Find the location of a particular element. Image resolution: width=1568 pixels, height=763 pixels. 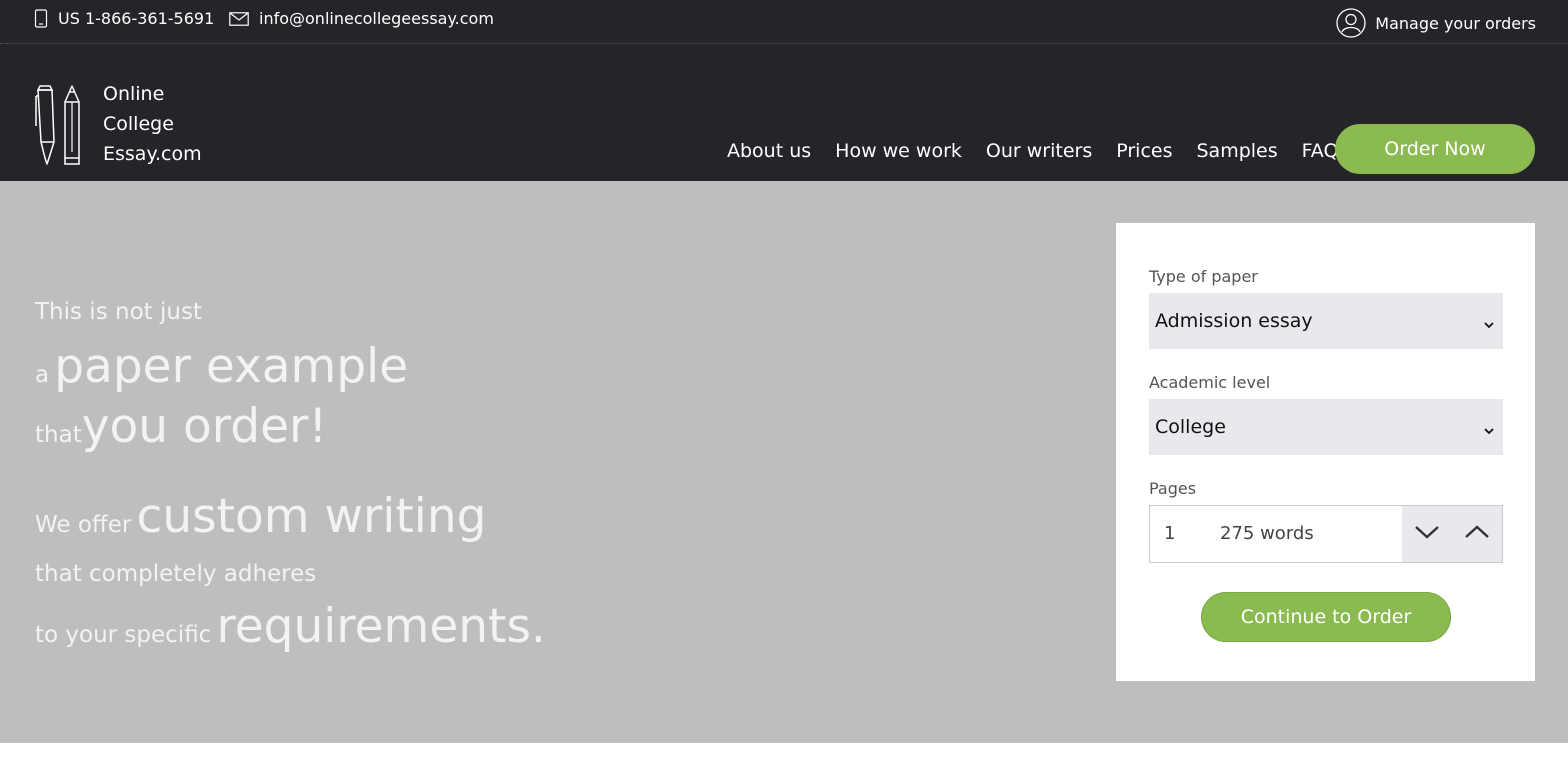

logo-line-2: College is located at coordinates (138, 124).